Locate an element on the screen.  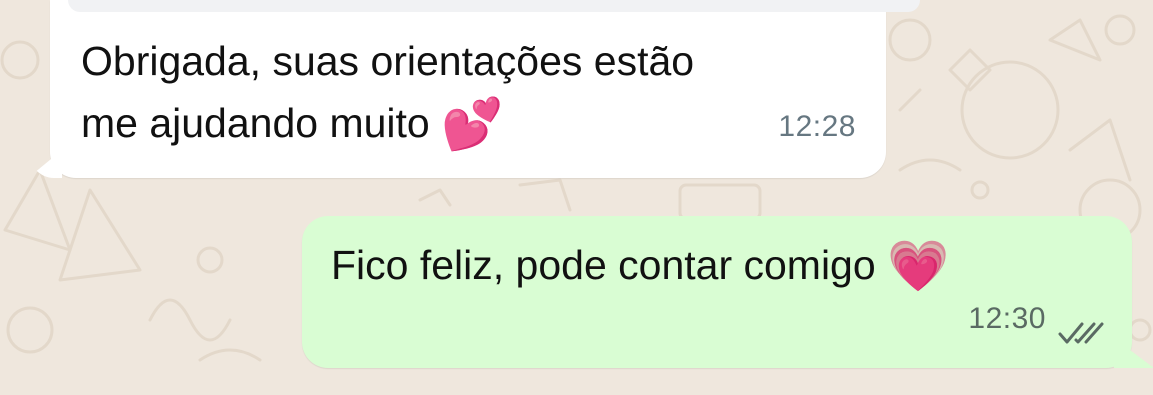
message-text-line-2-words: me ajudando muito is located at coordinates (255, 123).